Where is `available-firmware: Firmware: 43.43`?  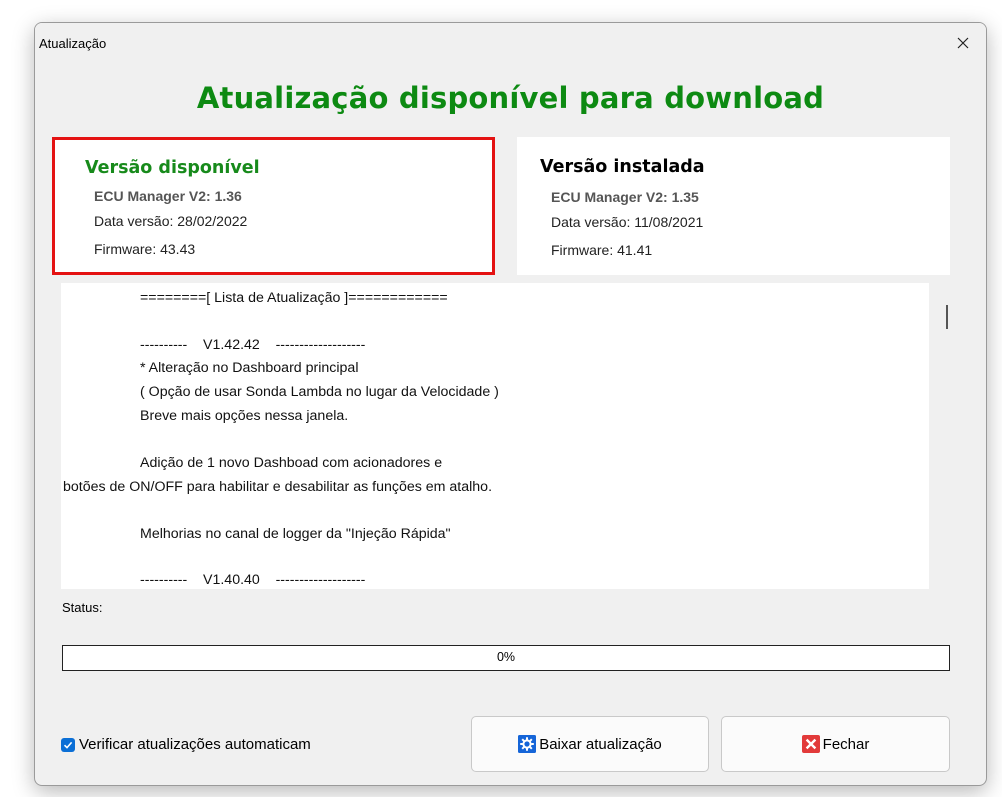
available-firmware: Firmware: 43.43 is located at coordinates (145, 249).